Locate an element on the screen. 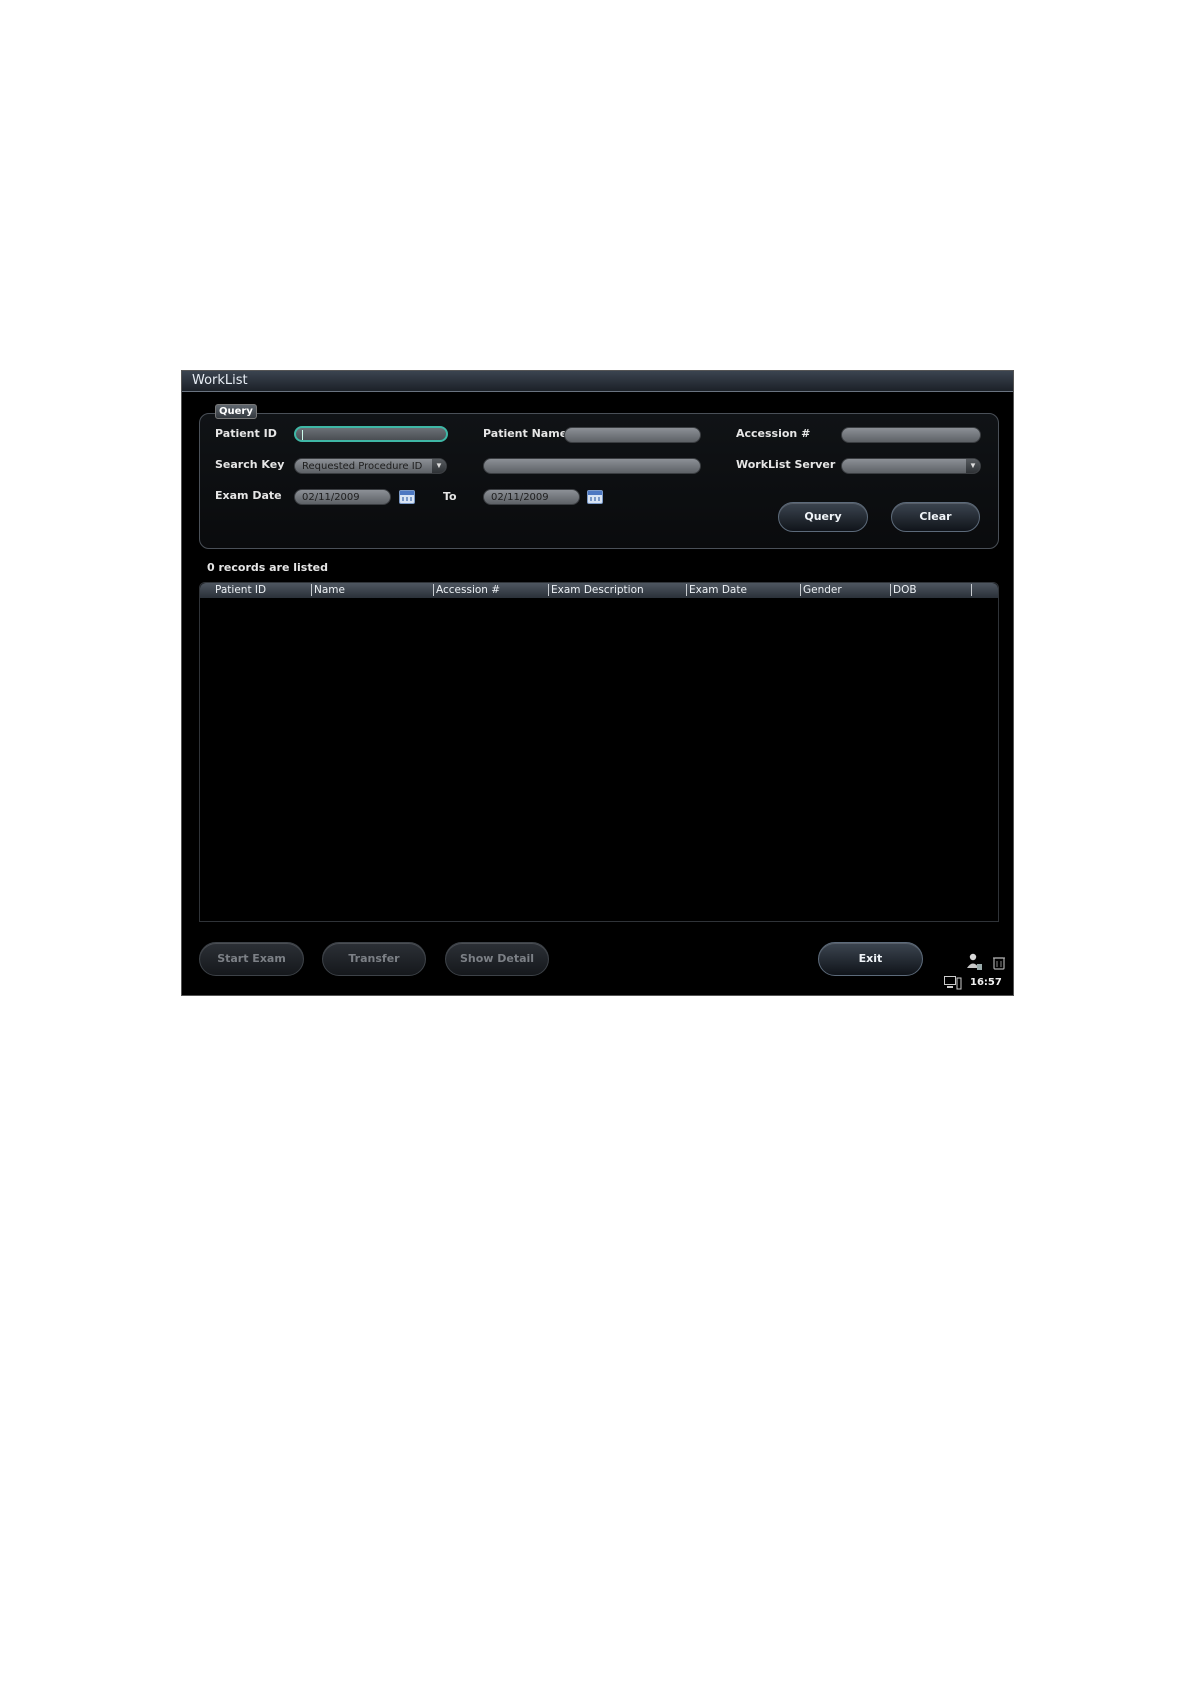 This screenshot has height=1684, width=1190. exam-date-from-field is located at coordinates (342, 497).